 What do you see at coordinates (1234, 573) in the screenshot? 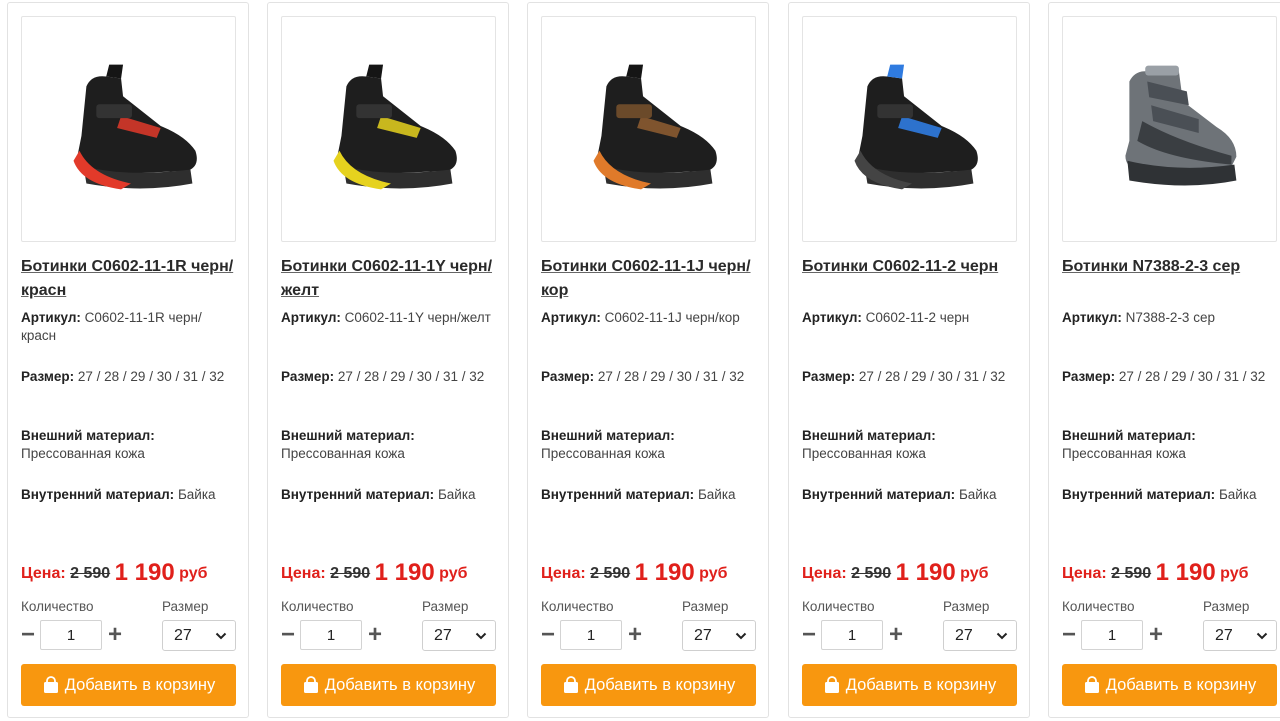
I see `currency: руб` at bounding box center [1234, 573].